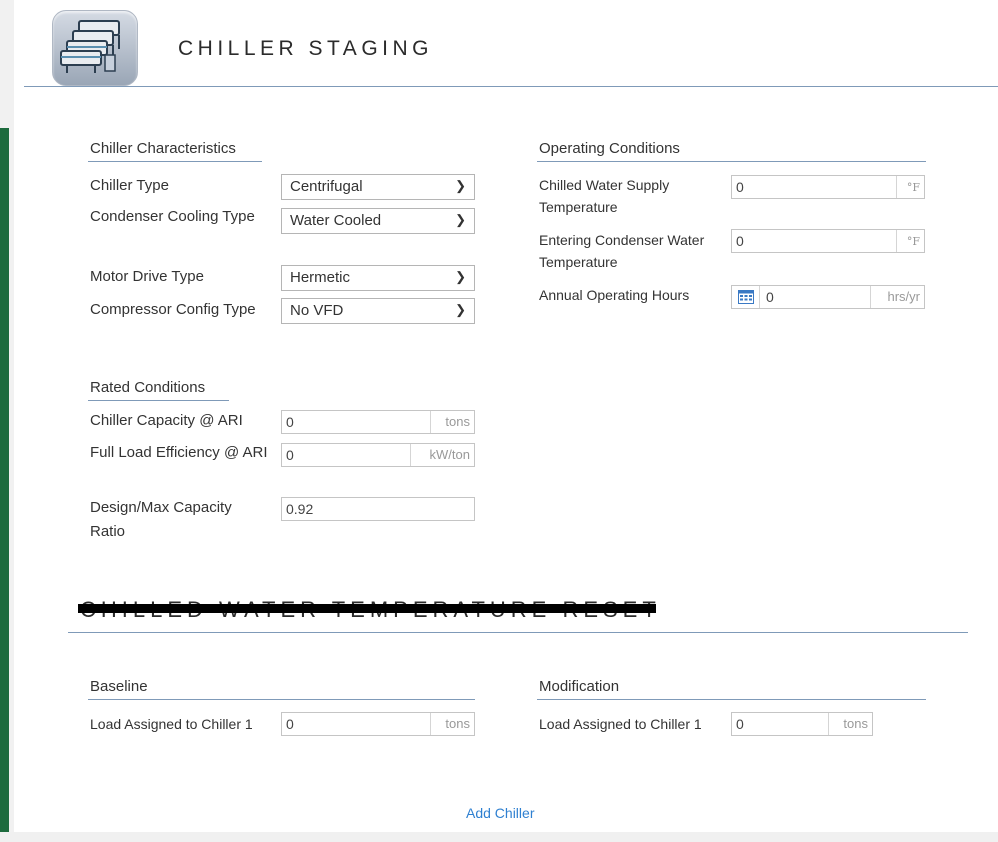  What do you see at coordinates (326, 186) in the screenshot?
I see `chiller-type-value: Centrifugal` at bounding box center [326, 186].